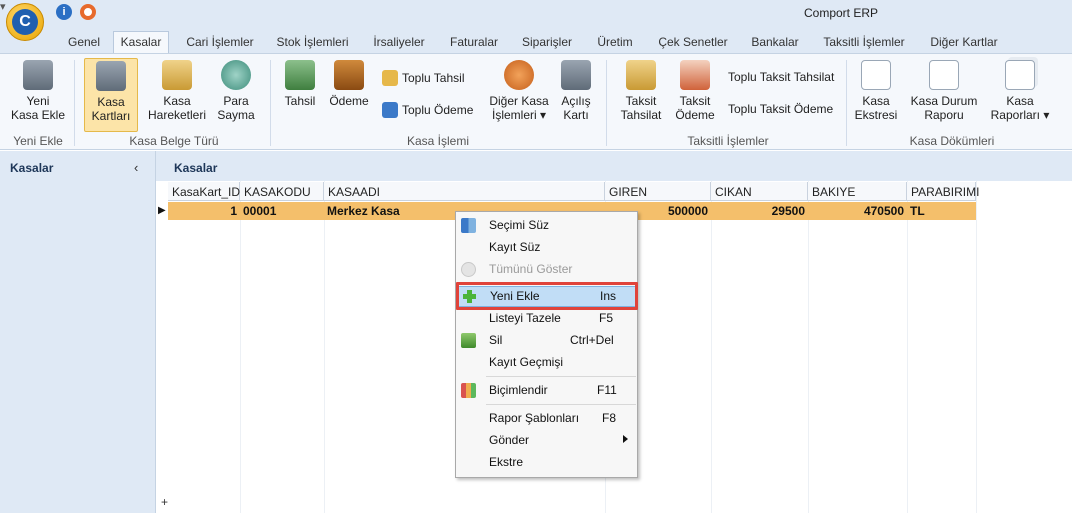 This screenshot has height=513, width=1072. Describe the element at coordinates (780, 109) in the screenshot. I see `toplu-taksit-odeme-button: Toplu Taksit Ödeme` at that location.